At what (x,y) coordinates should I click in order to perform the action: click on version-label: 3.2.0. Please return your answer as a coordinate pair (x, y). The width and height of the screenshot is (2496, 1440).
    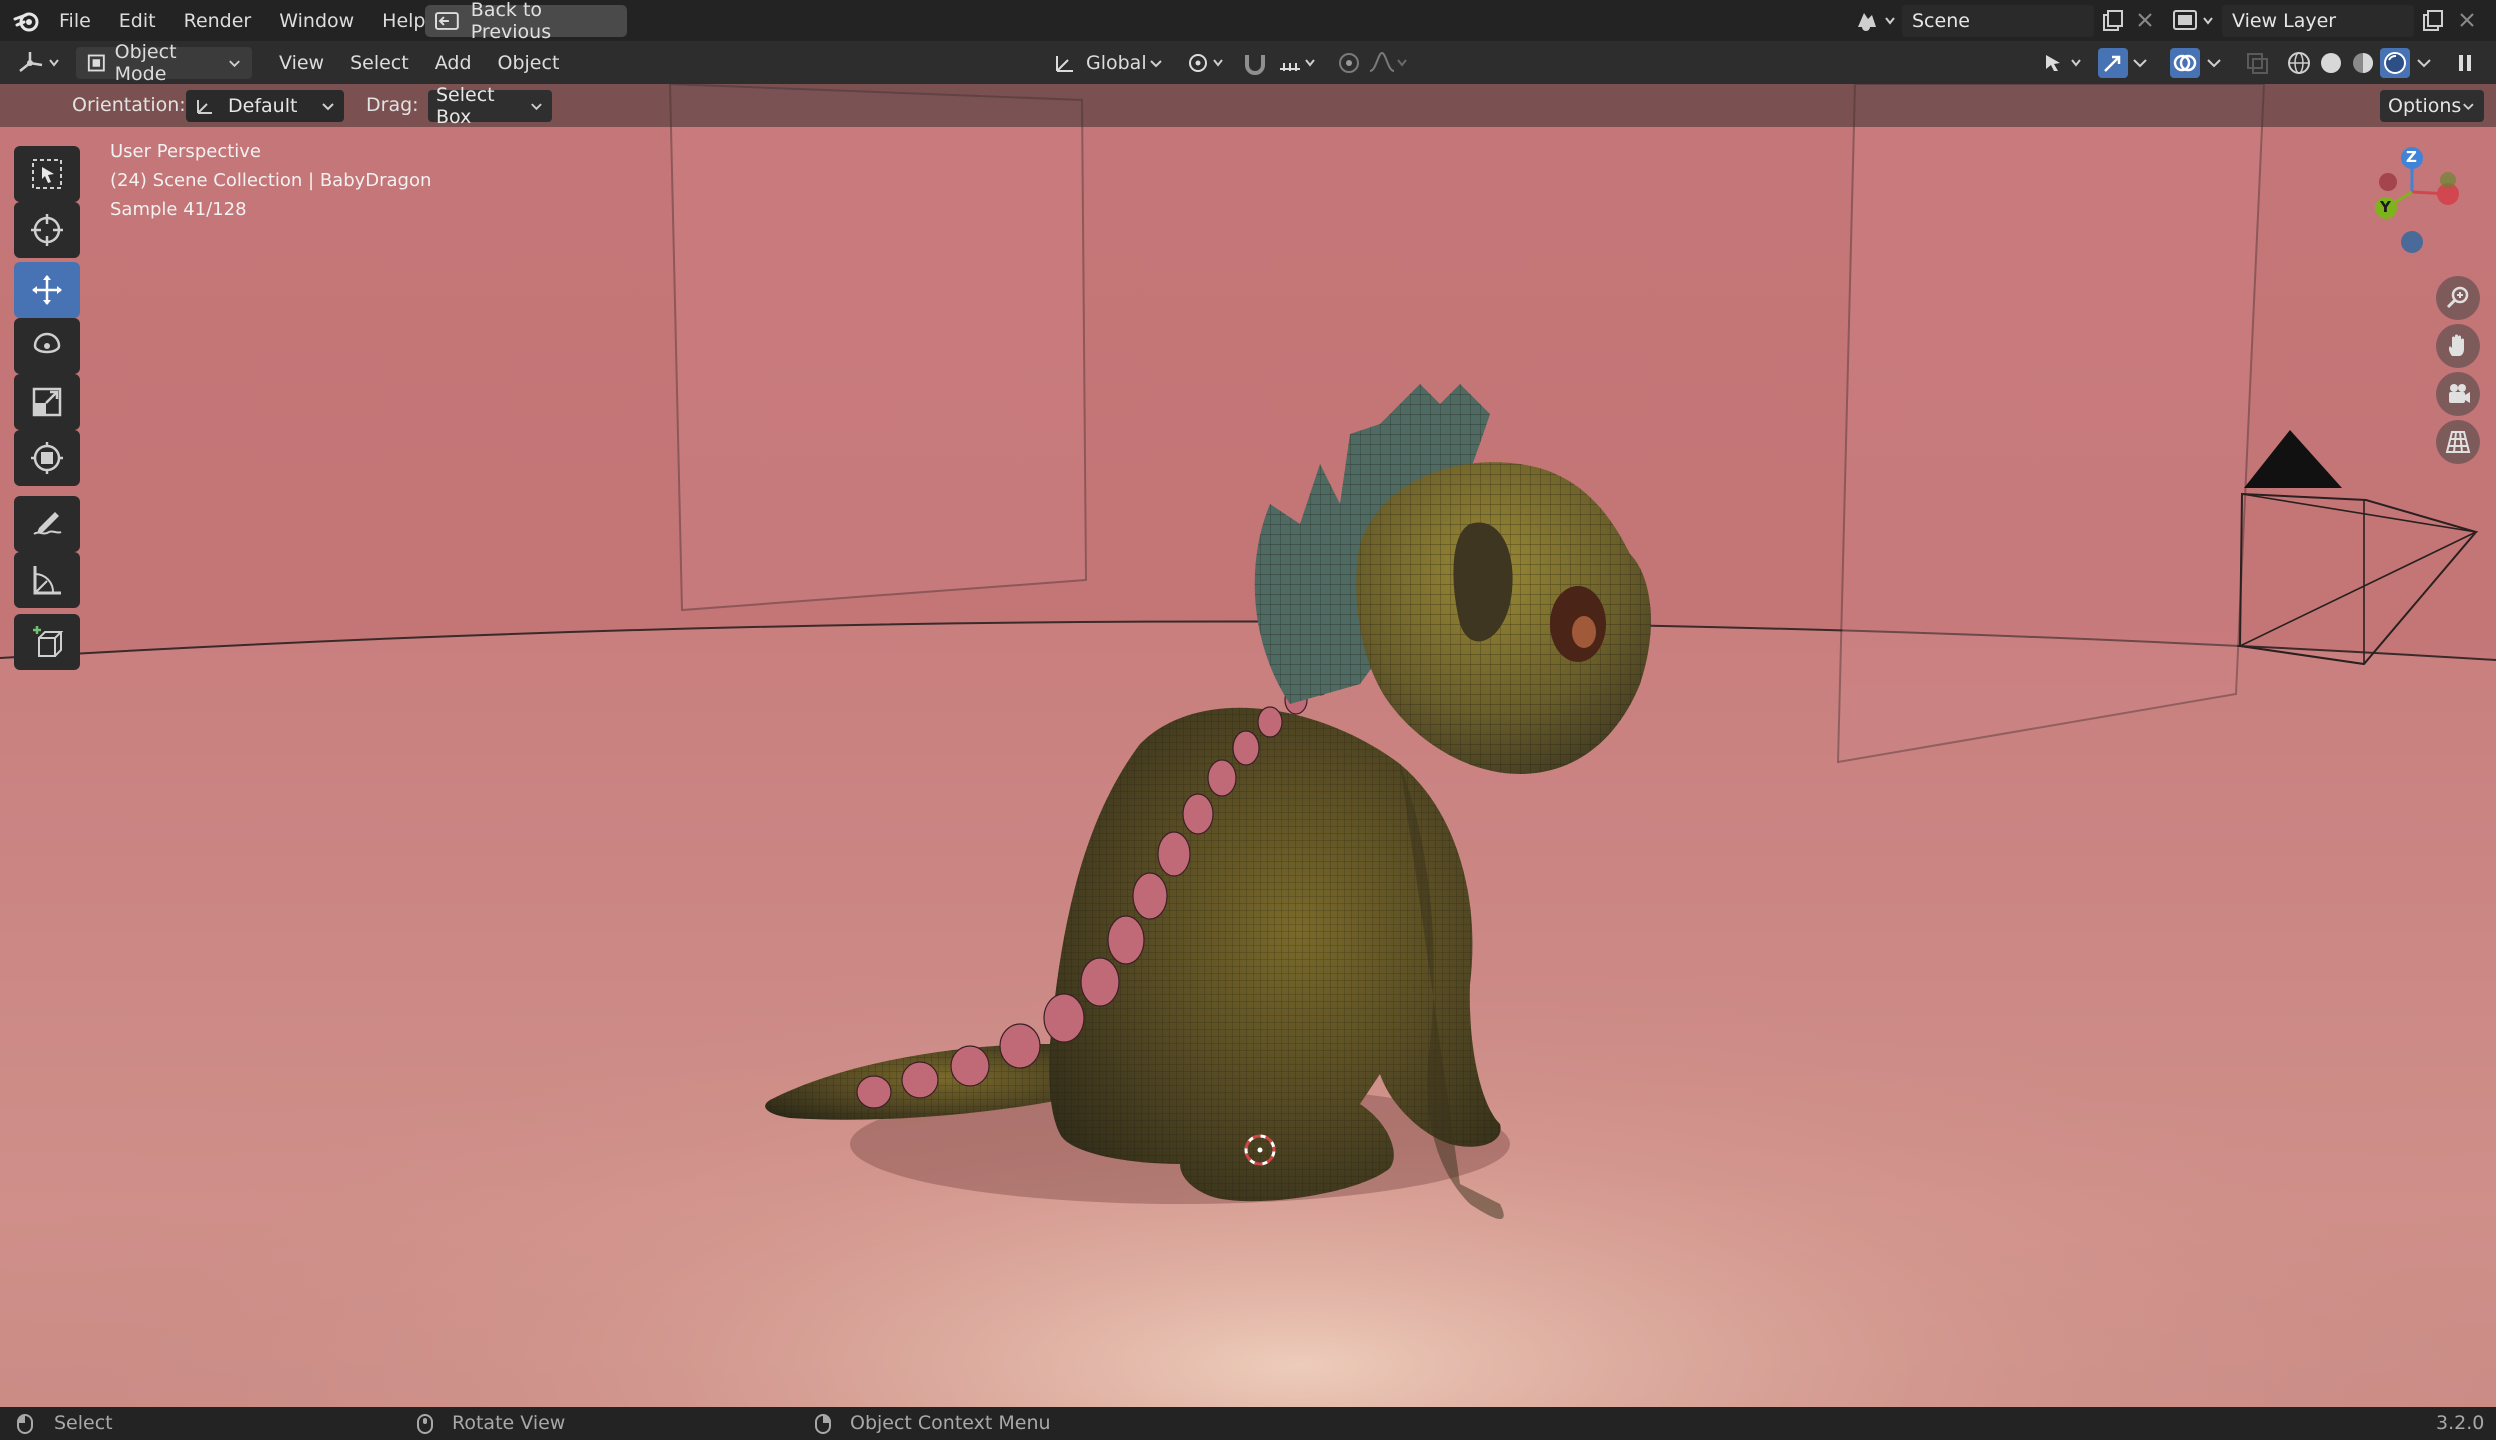
    Looking at the image, I should click on (2460, 1423).